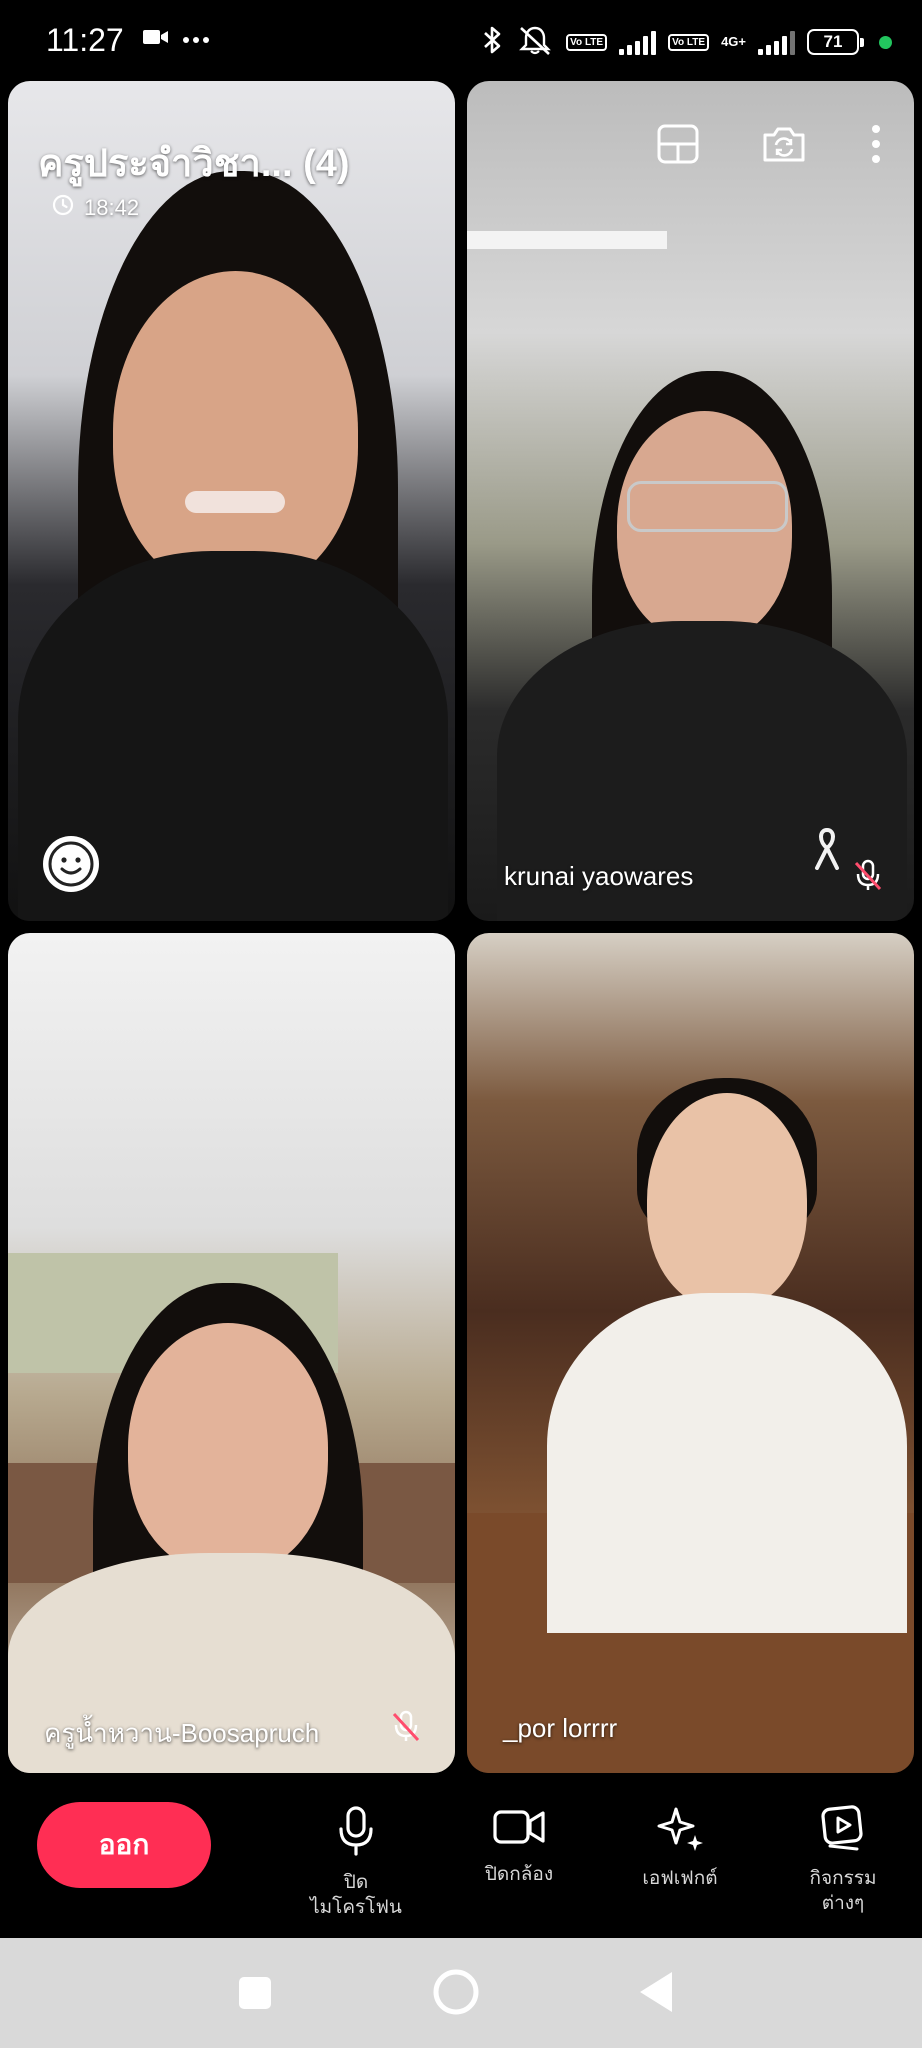 The height and width of the screenshot is (2048, 922). I want to click on microphone-icon, so click(356, 1833).